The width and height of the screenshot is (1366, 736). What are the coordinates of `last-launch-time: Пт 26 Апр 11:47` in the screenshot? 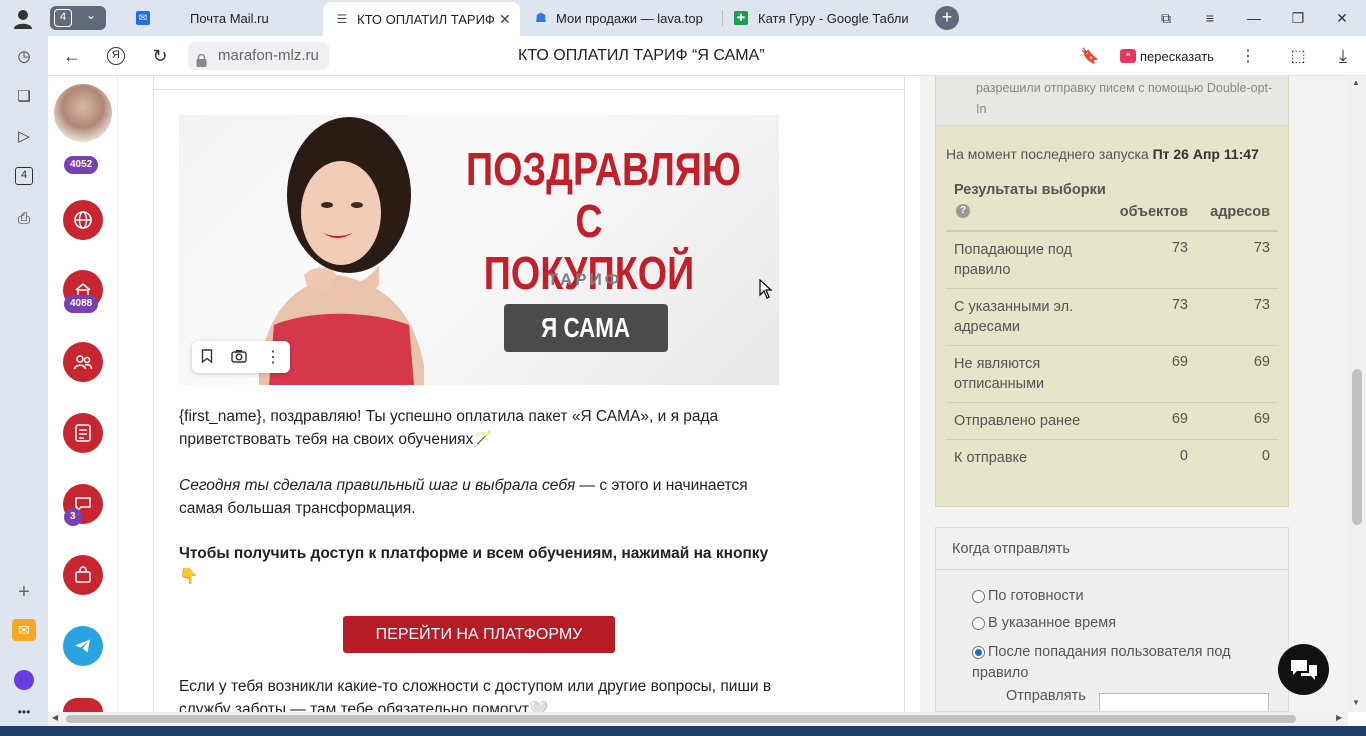 It's located at (1205, 154).